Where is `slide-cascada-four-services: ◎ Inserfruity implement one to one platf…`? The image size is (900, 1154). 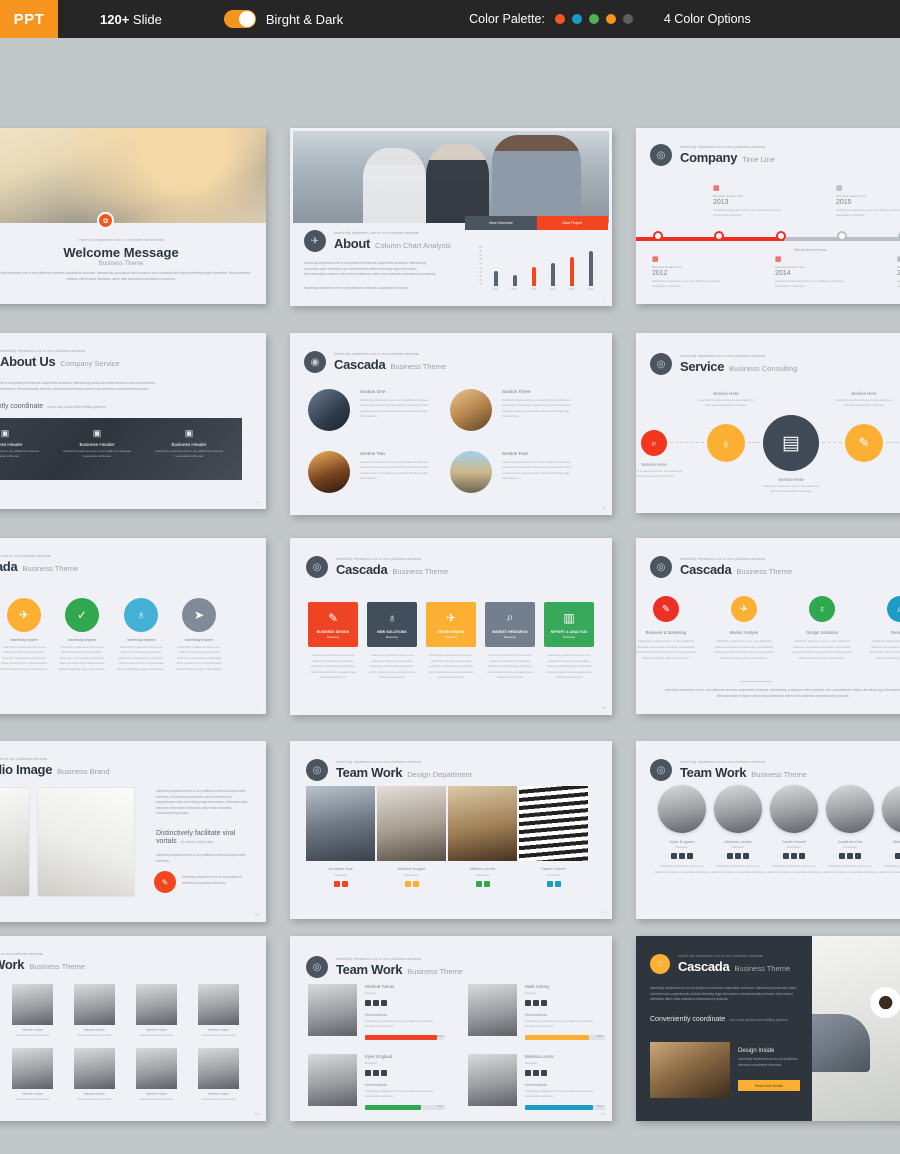 slide-cascada-four-services: ◎ Inserfruity implement one to one platf… is located at coordinates (768, 626).